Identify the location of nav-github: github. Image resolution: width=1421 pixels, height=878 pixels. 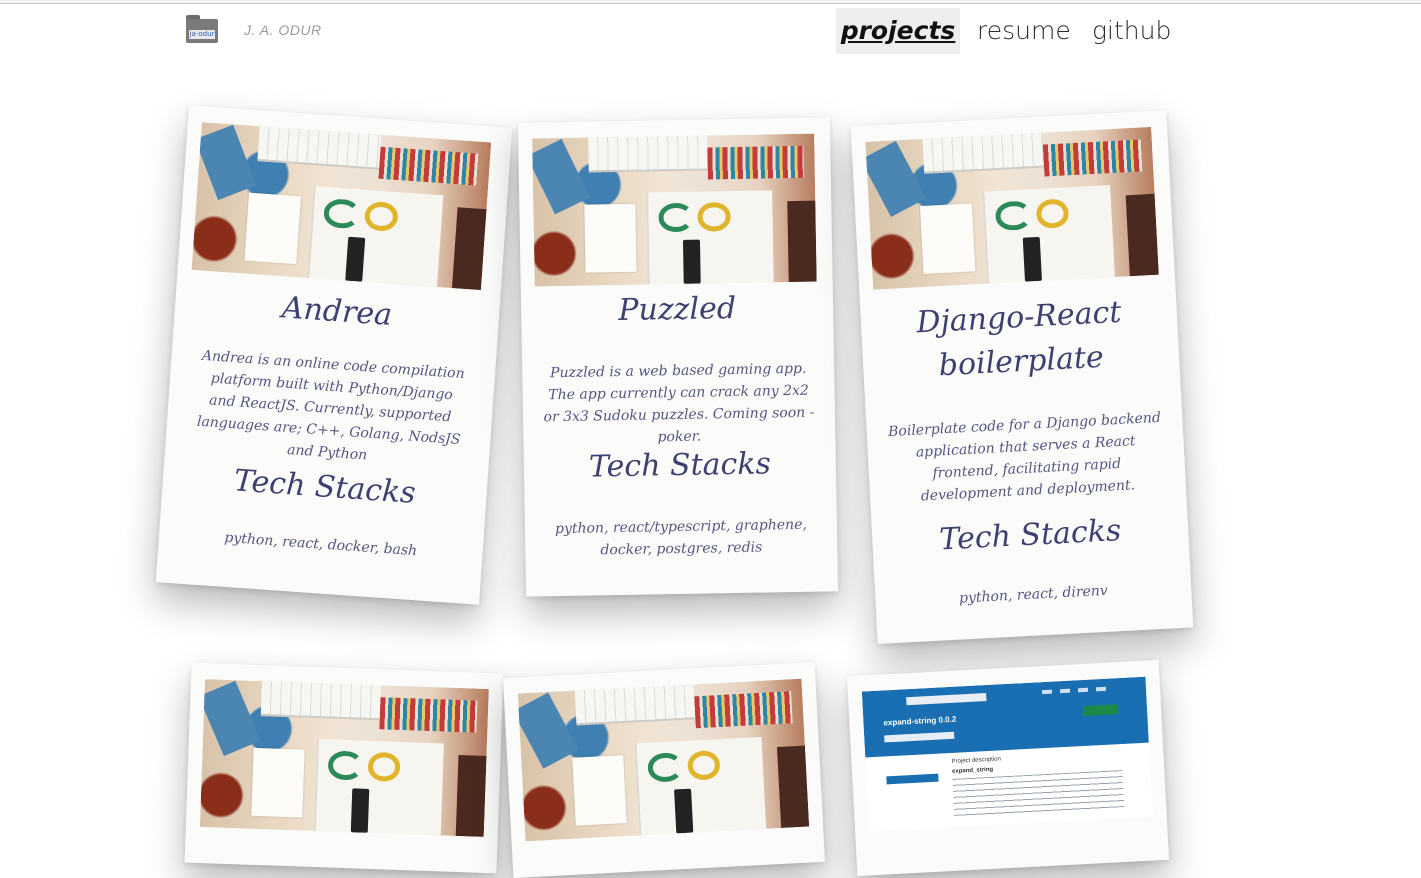
(1131, 31).